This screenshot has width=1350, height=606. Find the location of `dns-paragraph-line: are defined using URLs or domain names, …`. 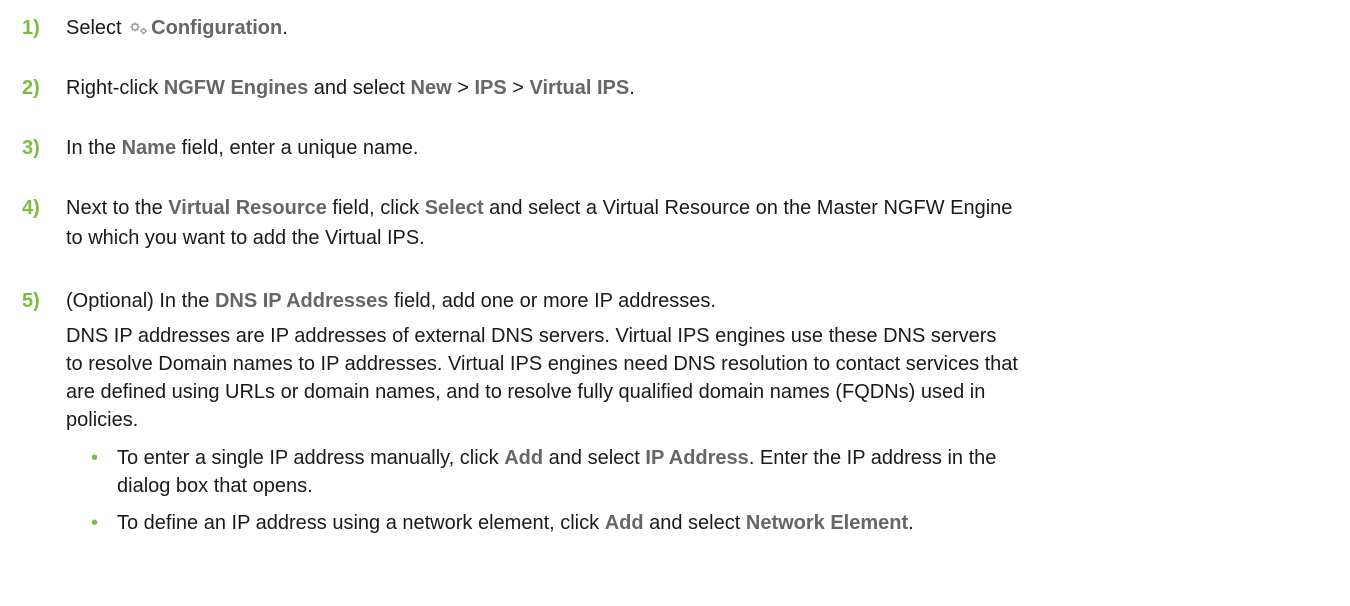

dns-paragraph-line: are defined using URLs or domain names, … is located at coordinates (526, 392).